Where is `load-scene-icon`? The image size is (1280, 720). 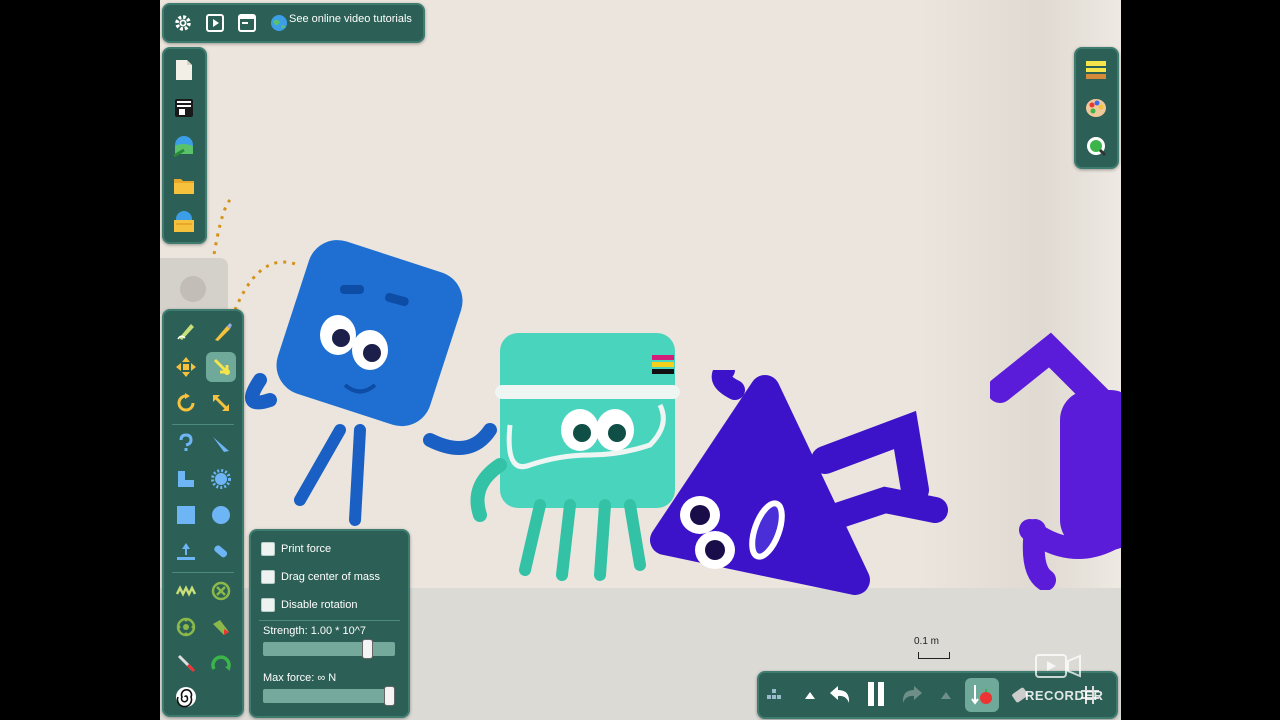 load-scene-icon is located at coordinates (184, 222).